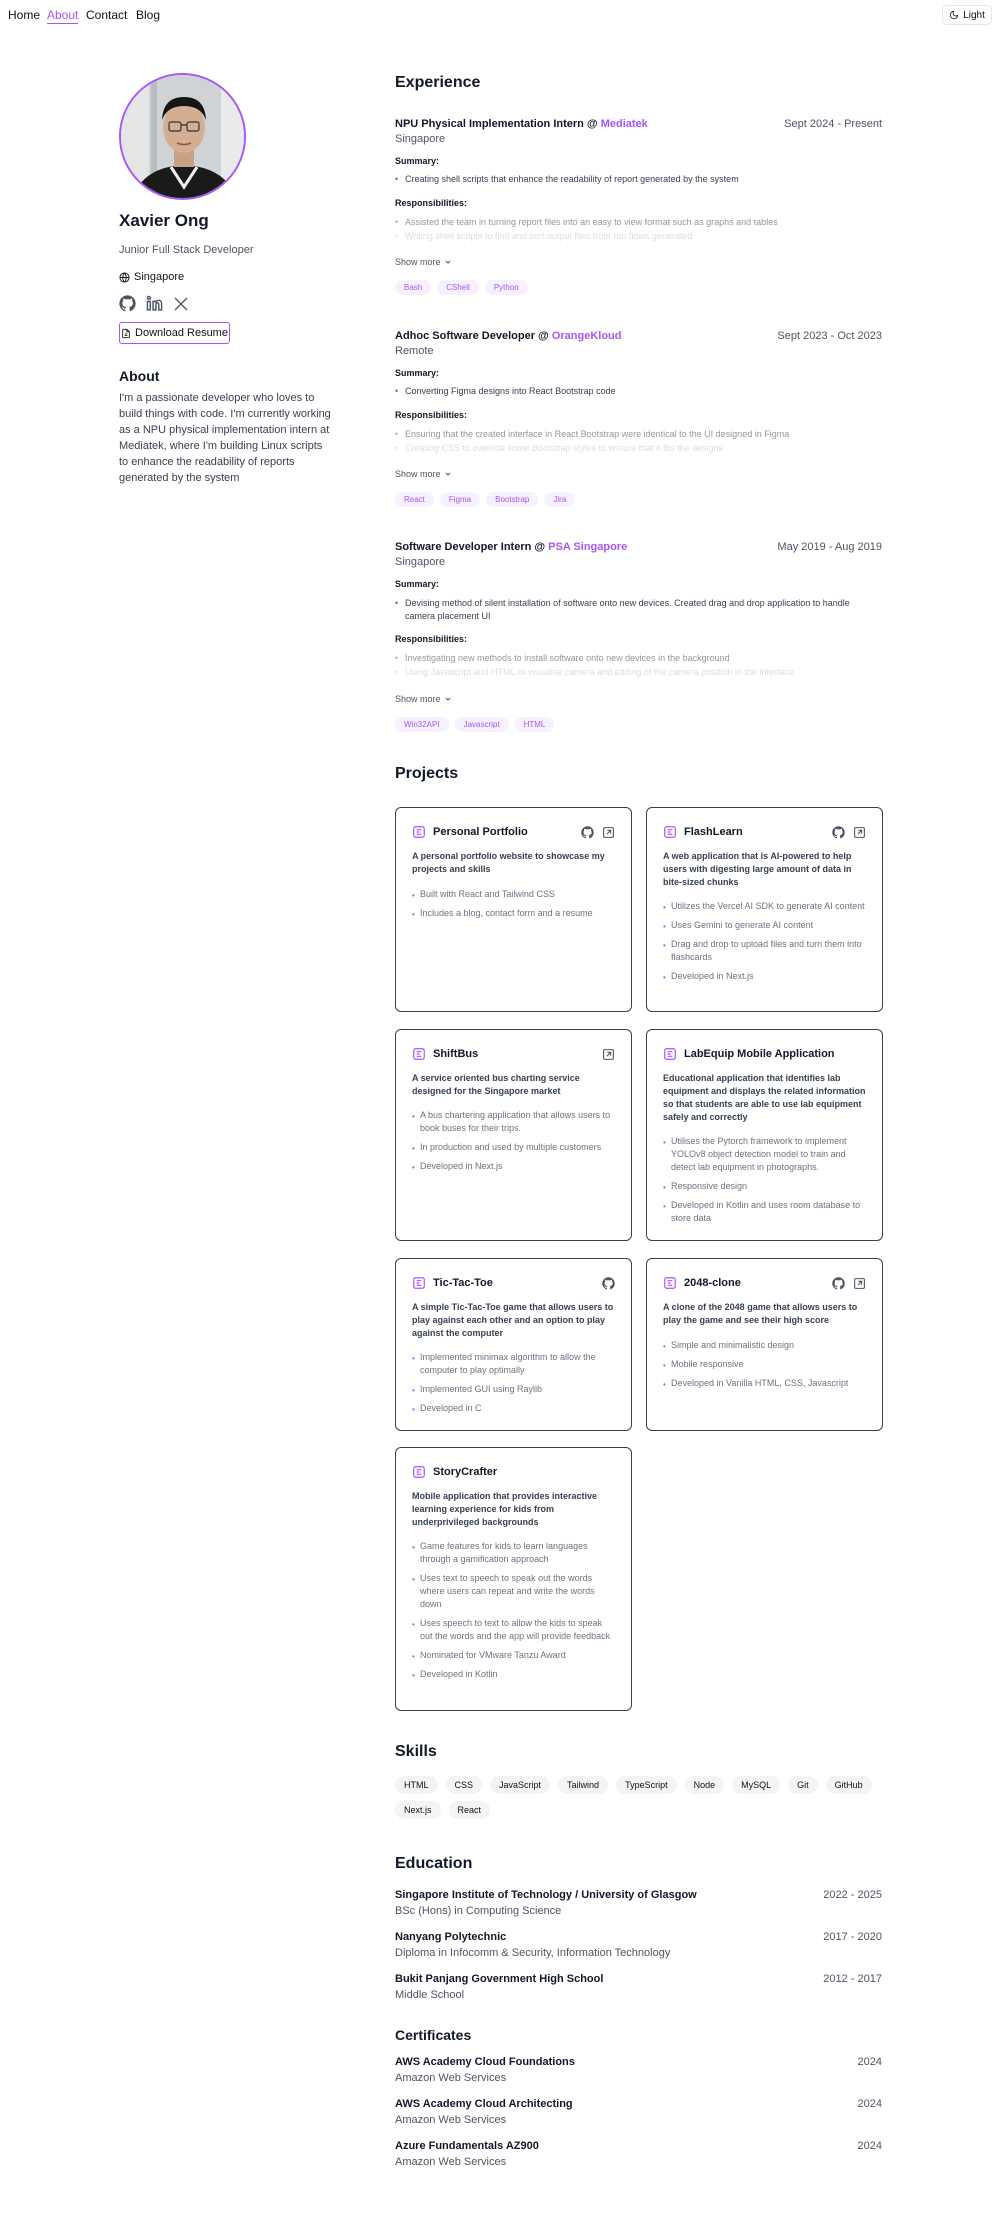  Describe the element at coordinates (713, 832) in the screenshot. I see `project-title: FlashLearn` at that location.